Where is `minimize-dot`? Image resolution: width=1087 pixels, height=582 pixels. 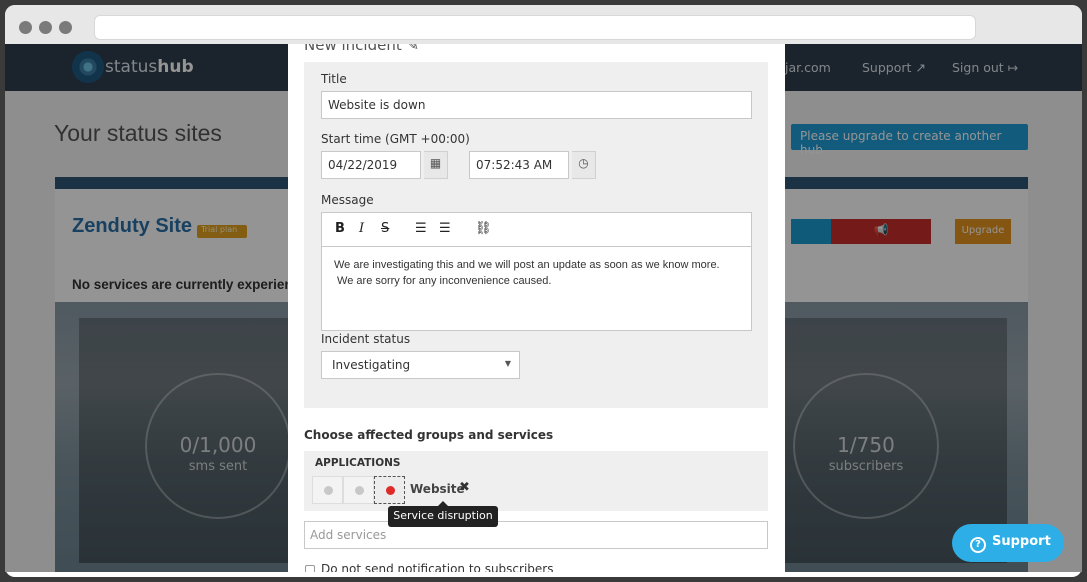 minimize-dot is located at coordinates (45, 27).